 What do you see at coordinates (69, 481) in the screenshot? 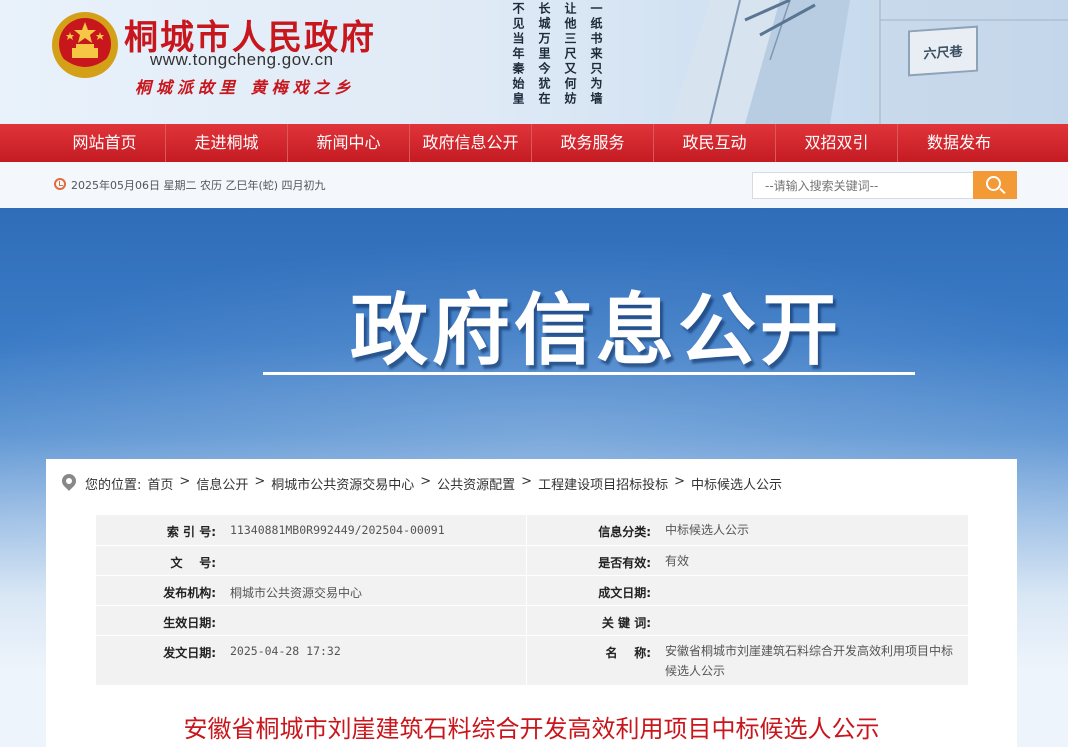
I see `location-pin-icon` at bounding box center [69, 481].